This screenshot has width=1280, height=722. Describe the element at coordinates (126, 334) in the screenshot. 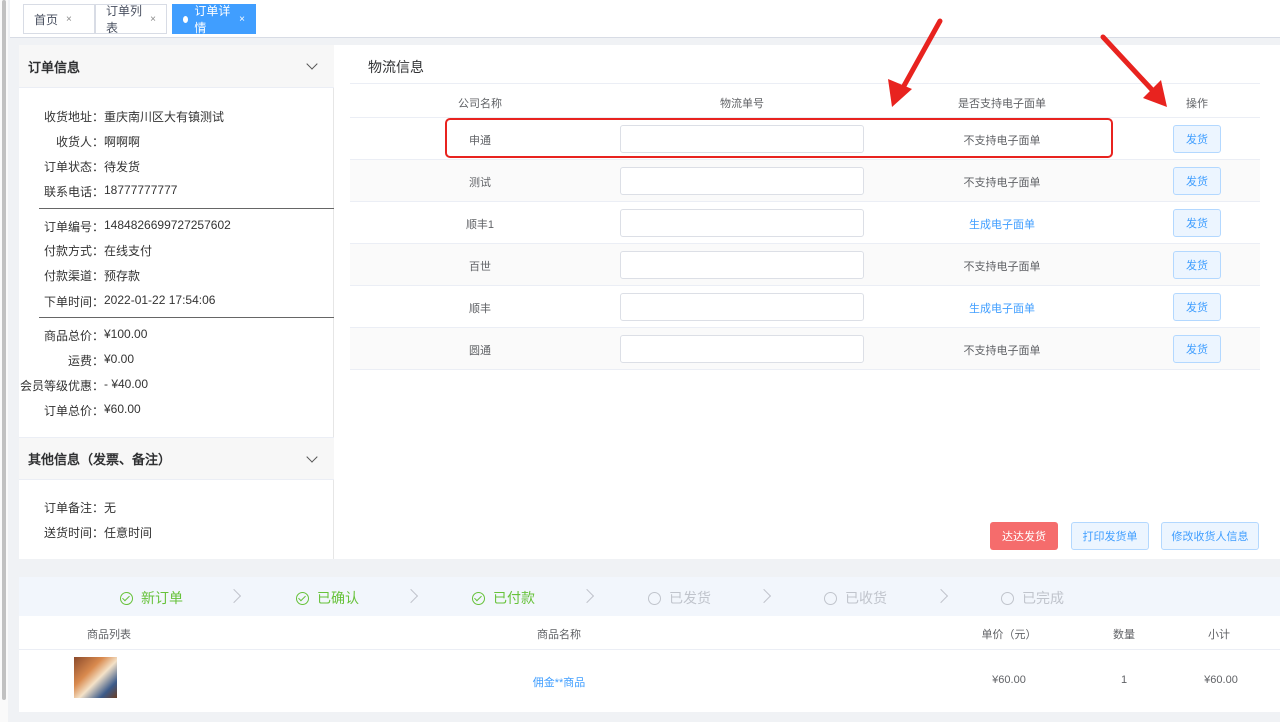

I see `info-value: ¥100.00` at that location.